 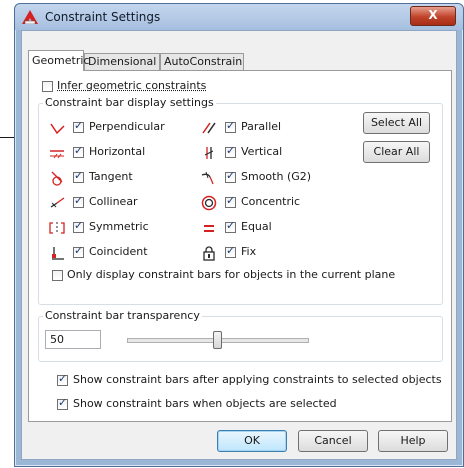 I want to click on coincident-checkbox, so click(x=78, y=251).